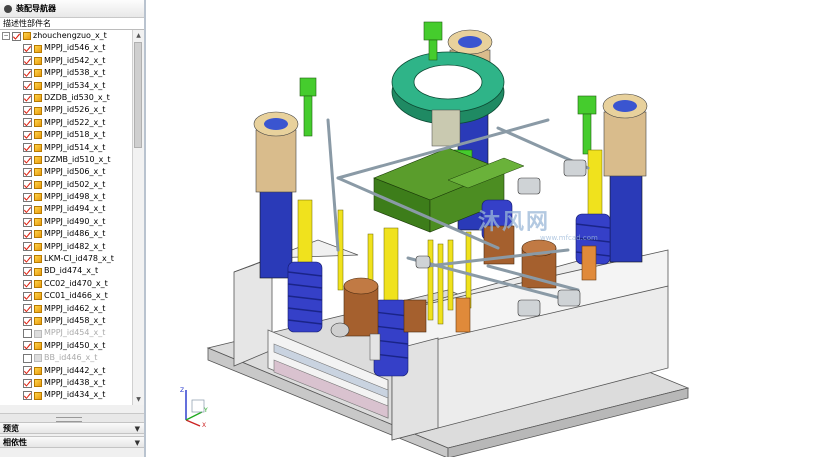 The width and height of the screenshot is (820, 457). I want to click on right-bushing-hole, so click(625, 106).